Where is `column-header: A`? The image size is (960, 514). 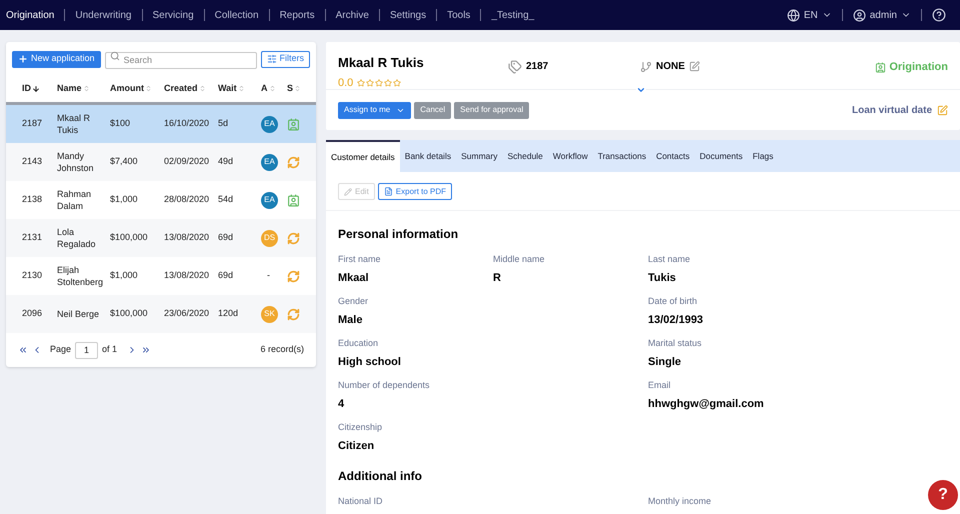 column-header: A is located at coordinates (274, 89).